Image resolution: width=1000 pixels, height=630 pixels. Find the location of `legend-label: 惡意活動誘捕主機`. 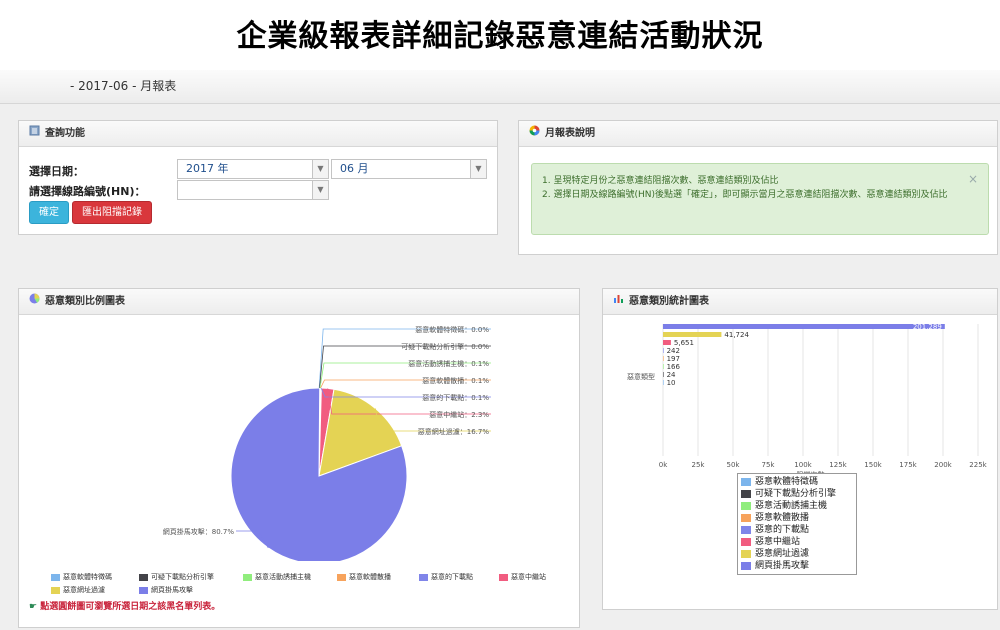

legend-label: 惡意活動誘捕主機 is located at coordinates (791, 506).